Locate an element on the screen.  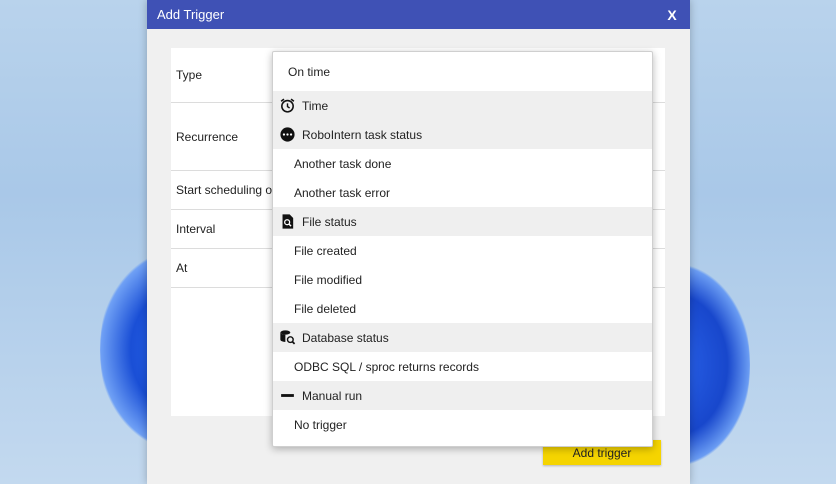
group-label: Manual run is located at coordinates (332, 395).